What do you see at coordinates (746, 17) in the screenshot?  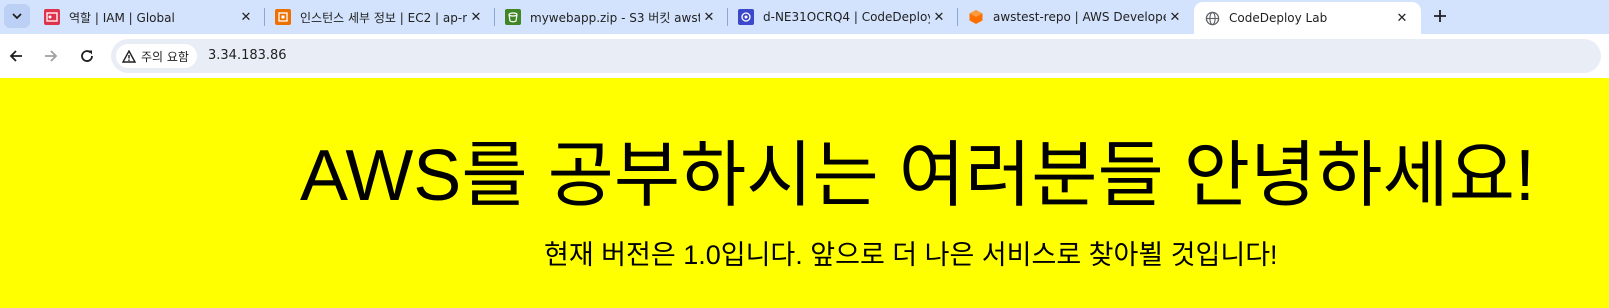 I see `codedeploy-icon` at bounding box center [746, 17].